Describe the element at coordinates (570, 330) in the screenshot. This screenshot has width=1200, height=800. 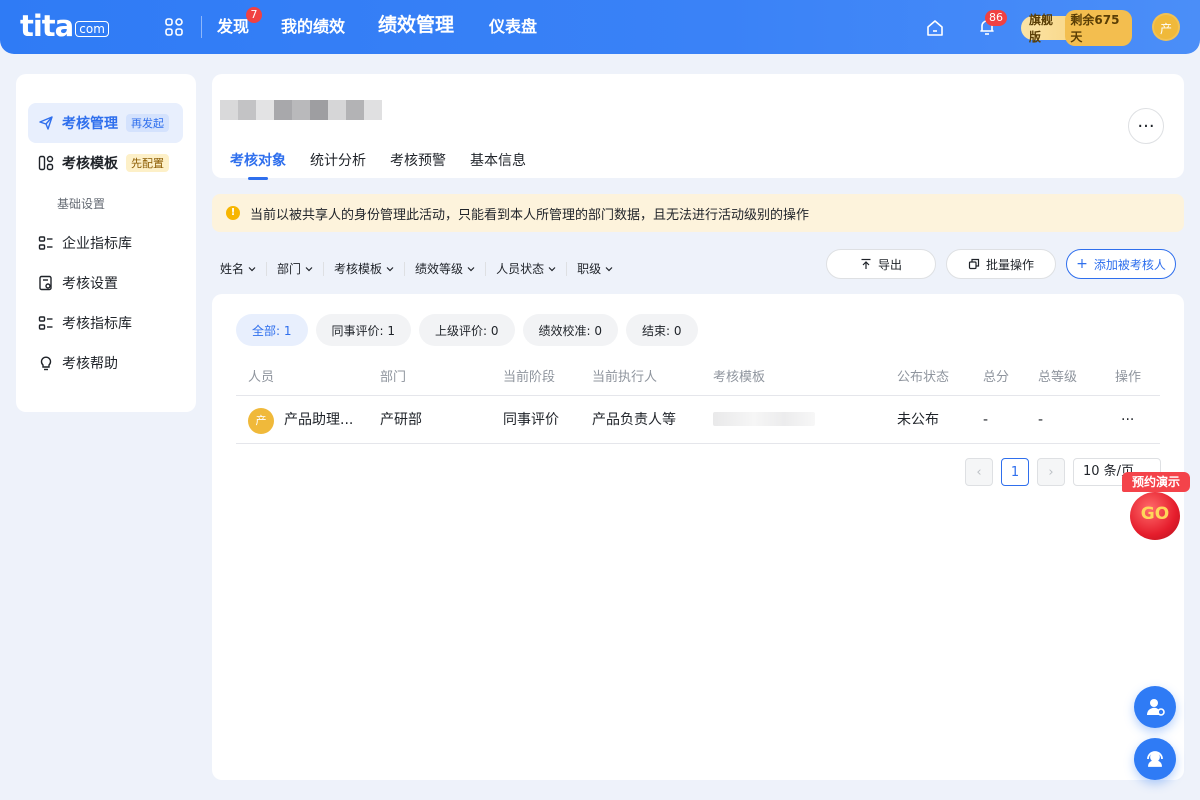
I see `pill-calibration: 绩效校准: 0` at that location.